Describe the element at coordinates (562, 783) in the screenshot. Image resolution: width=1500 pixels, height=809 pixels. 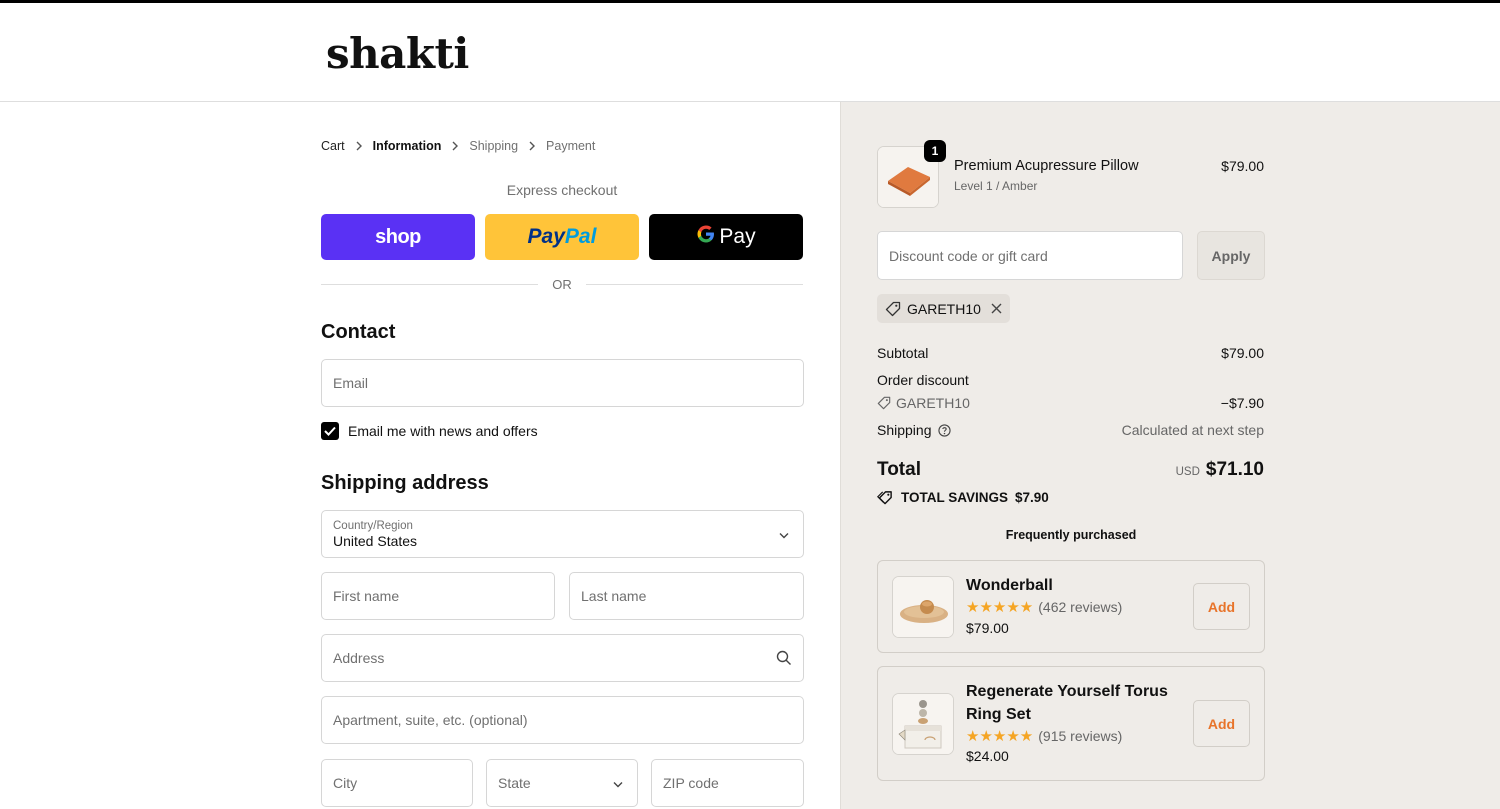
I see `state-select: State` at that location.